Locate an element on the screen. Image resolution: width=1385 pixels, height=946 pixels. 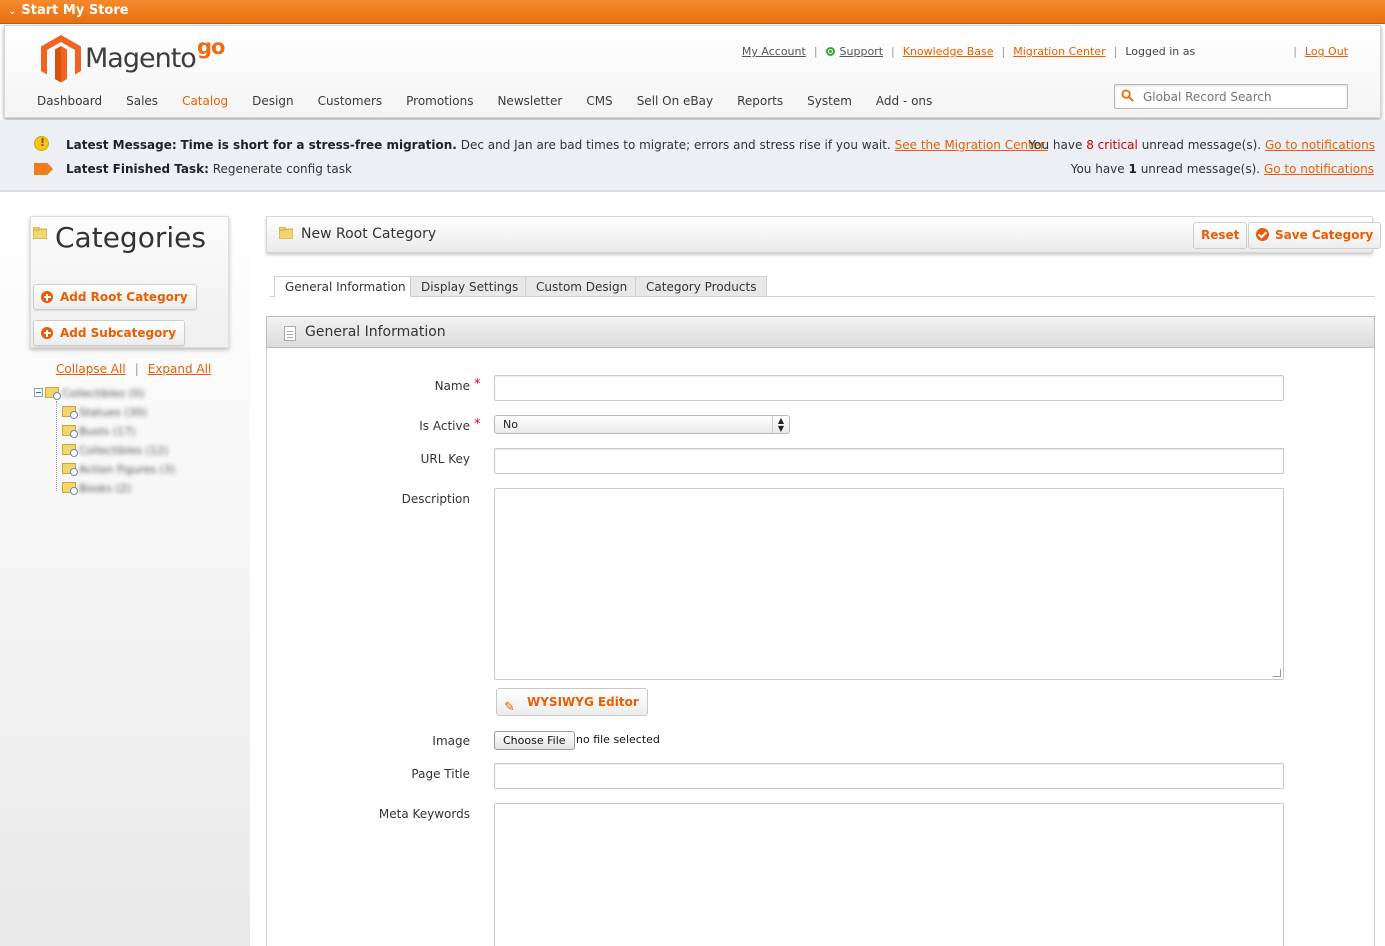
add-subcategory-button: Add Subcategory is located at coordinates (109, 333).